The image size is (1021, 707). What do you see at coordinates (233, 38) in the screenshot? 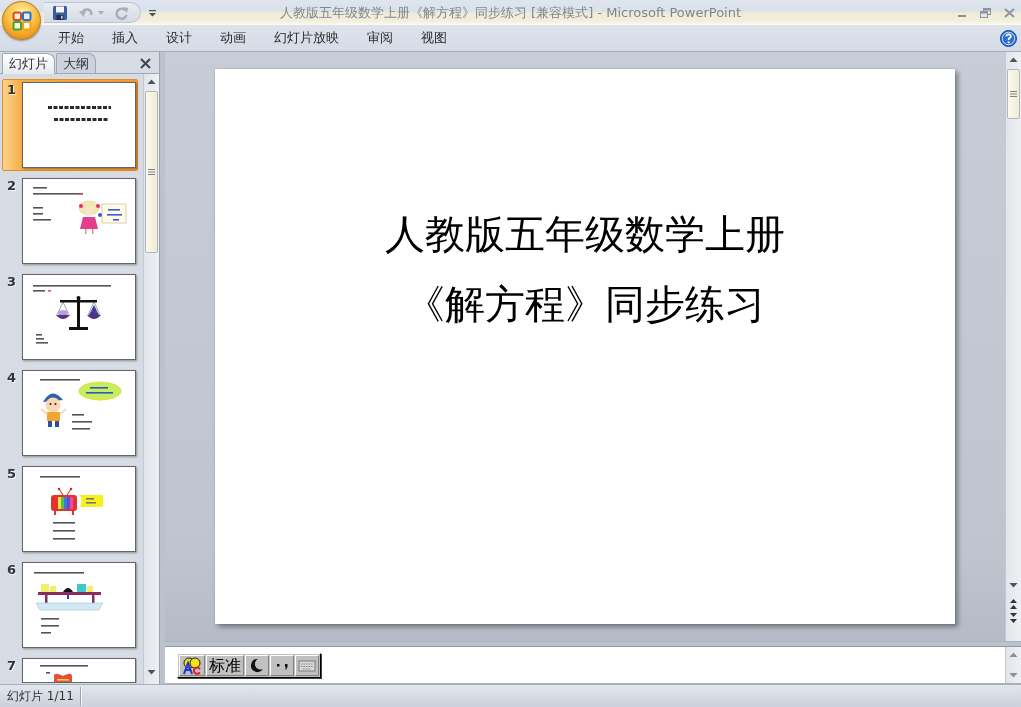
I see `ribbon-tab: 动画` at bounding box center [233, 38].